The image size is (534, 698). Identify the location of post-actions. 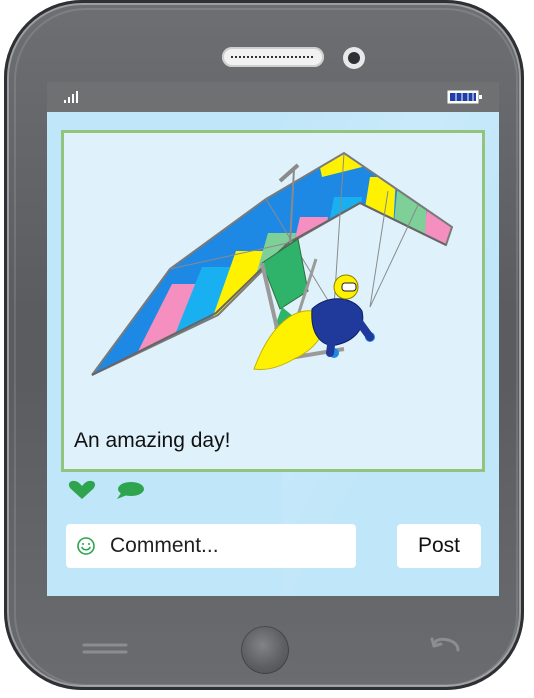
(117, 491).